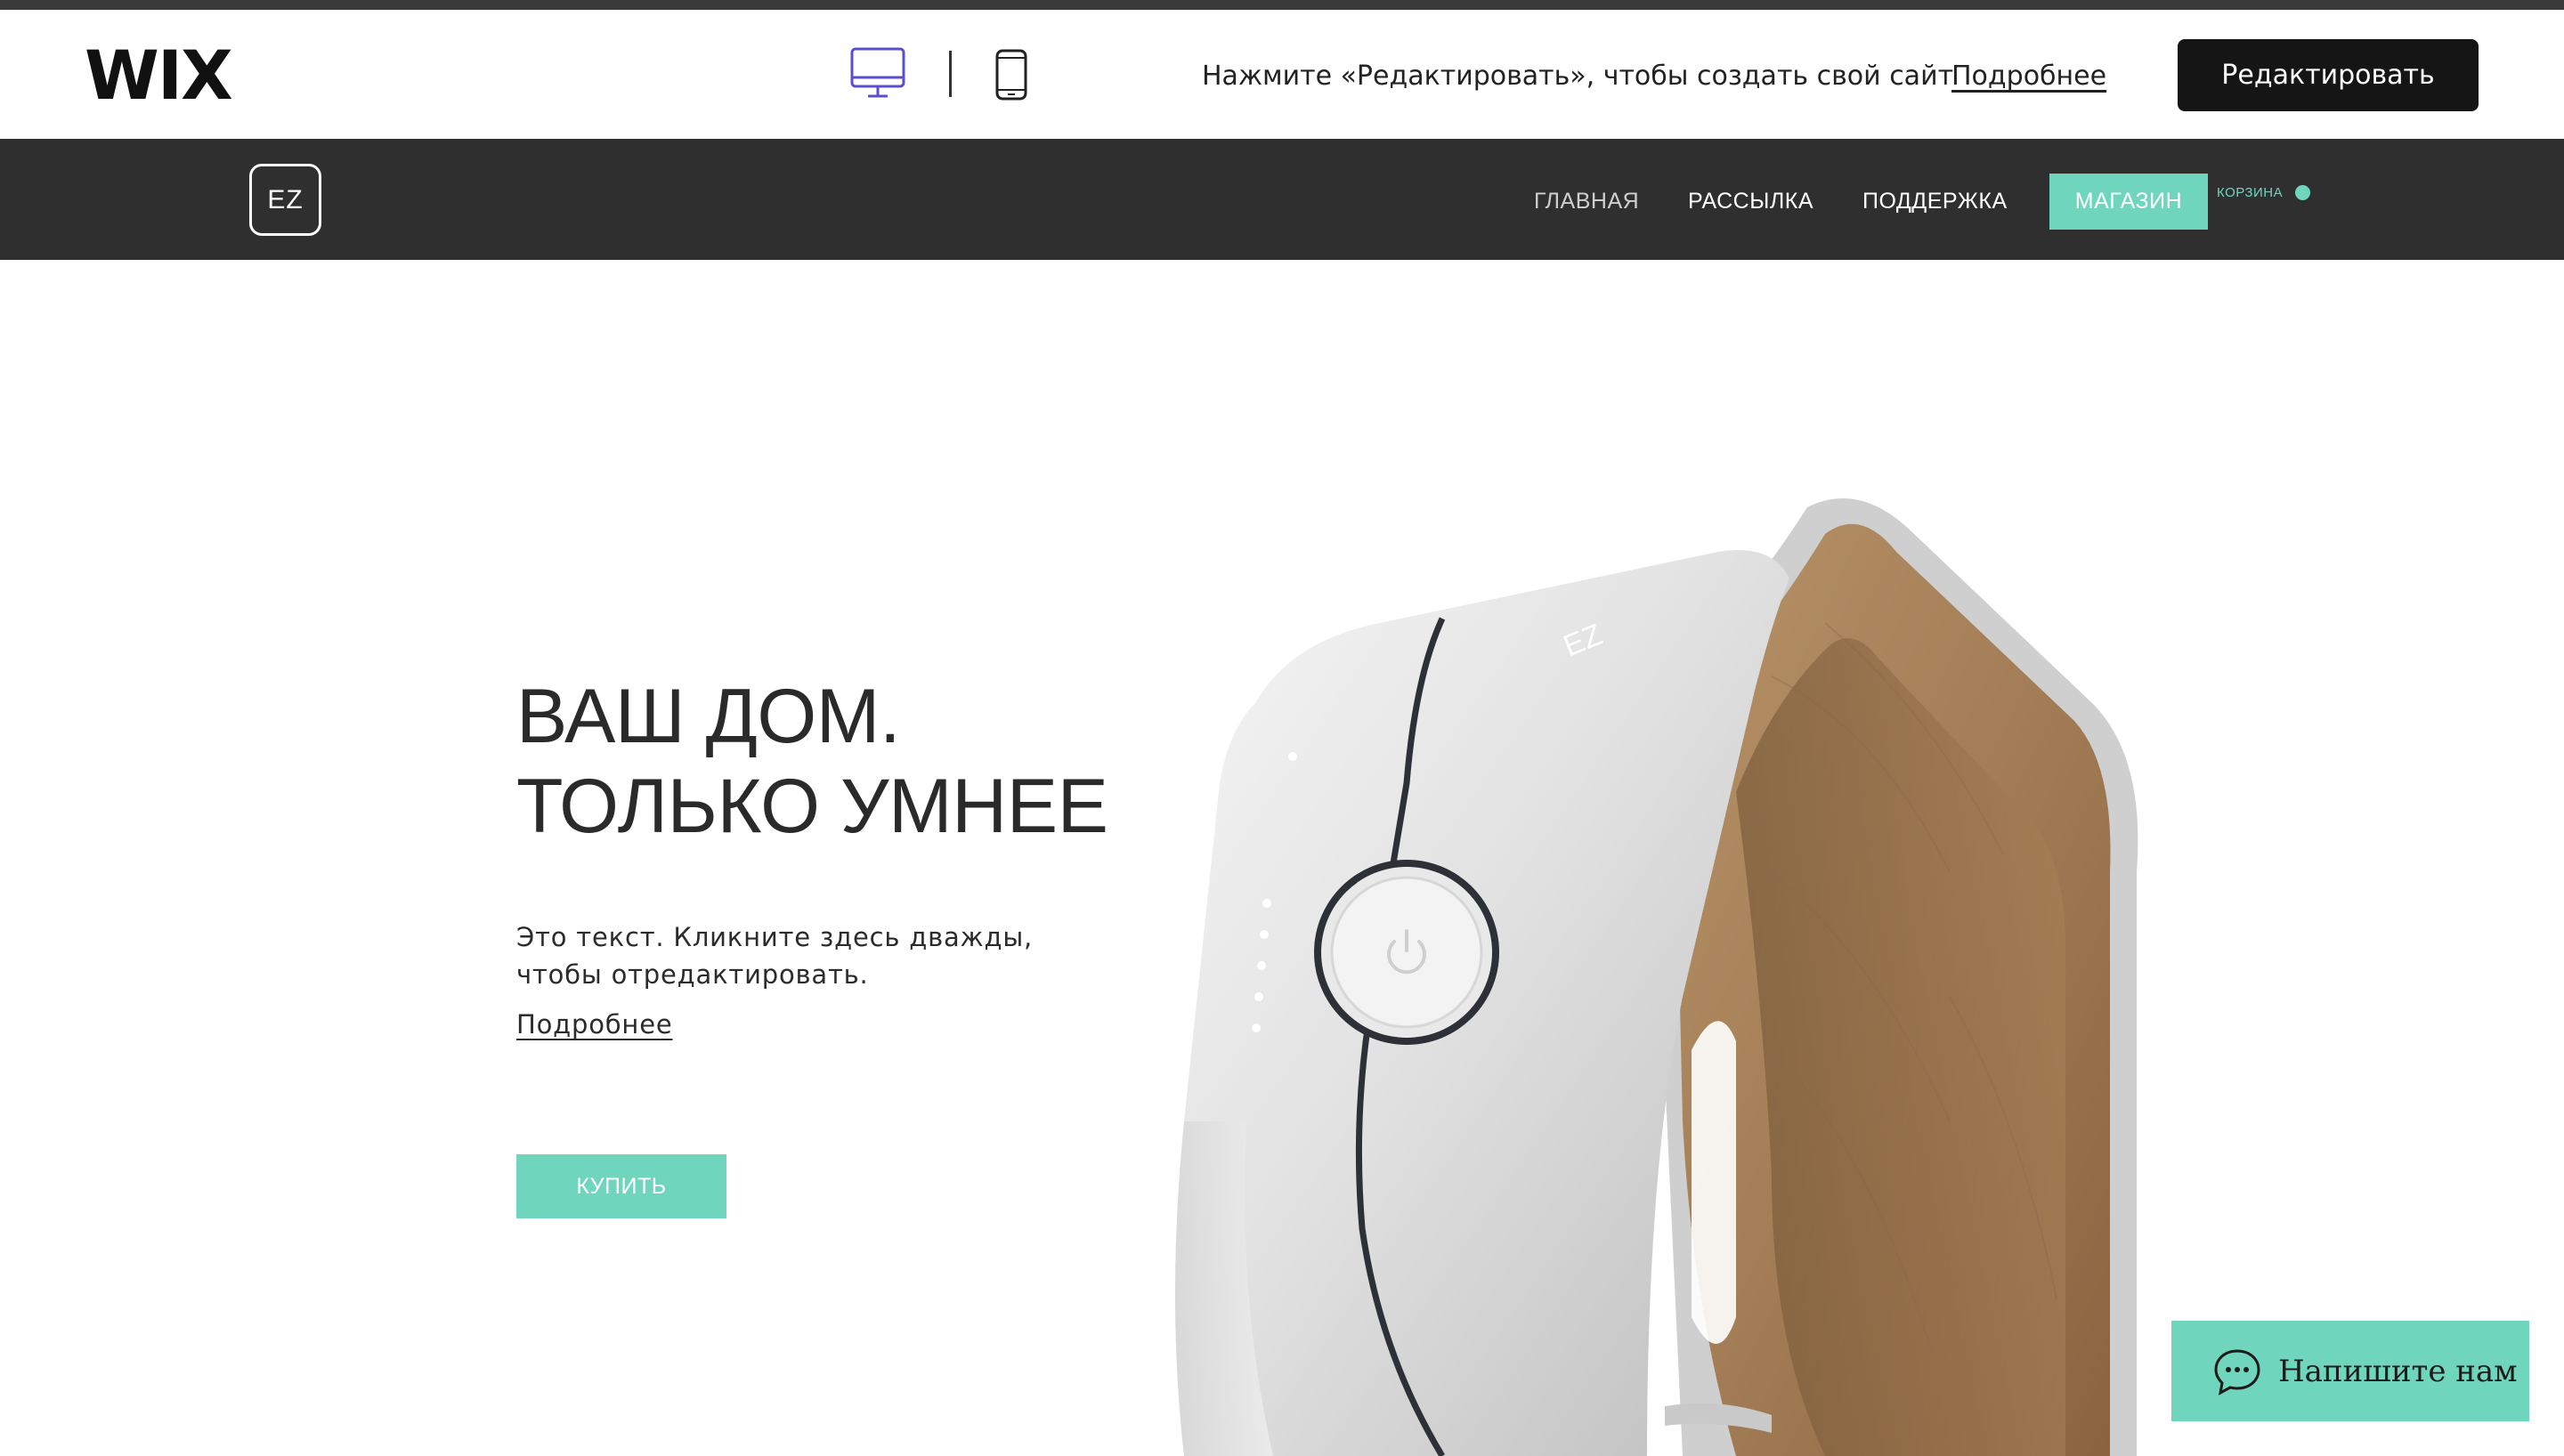 This screenshot has height=1456, width=2564. I want to click on cart-link: КОРЗИНА, so click(2264, 192).